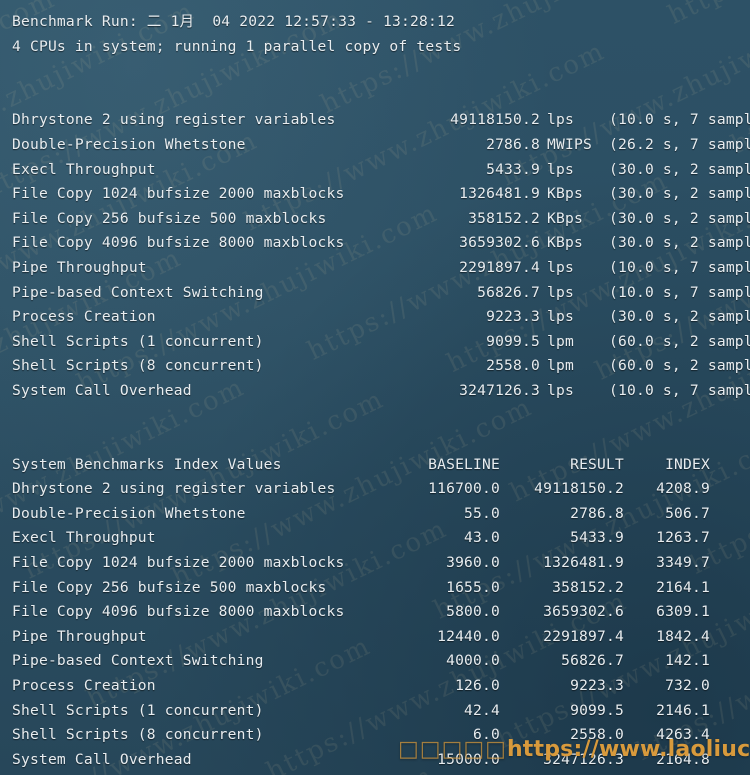 This screenshot has height=775, width=750. Describe the element at coordinates (504, 218) in the screenshot. I see `benchmark-value: 358152.2` at that location.